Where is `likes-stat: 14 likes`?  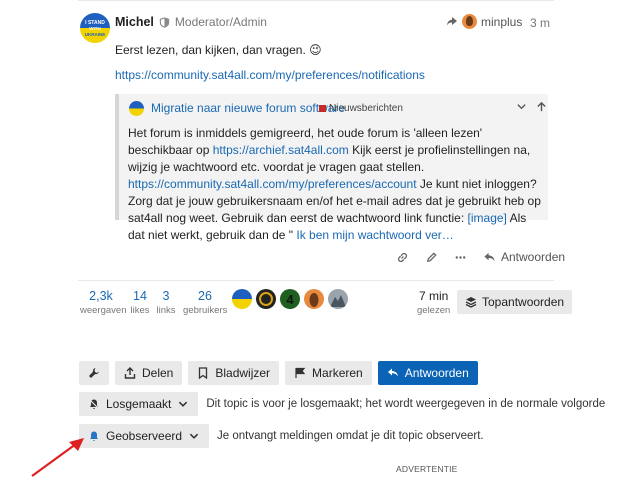
likes-stat: 14 likes is located at coordinates (140, 302).